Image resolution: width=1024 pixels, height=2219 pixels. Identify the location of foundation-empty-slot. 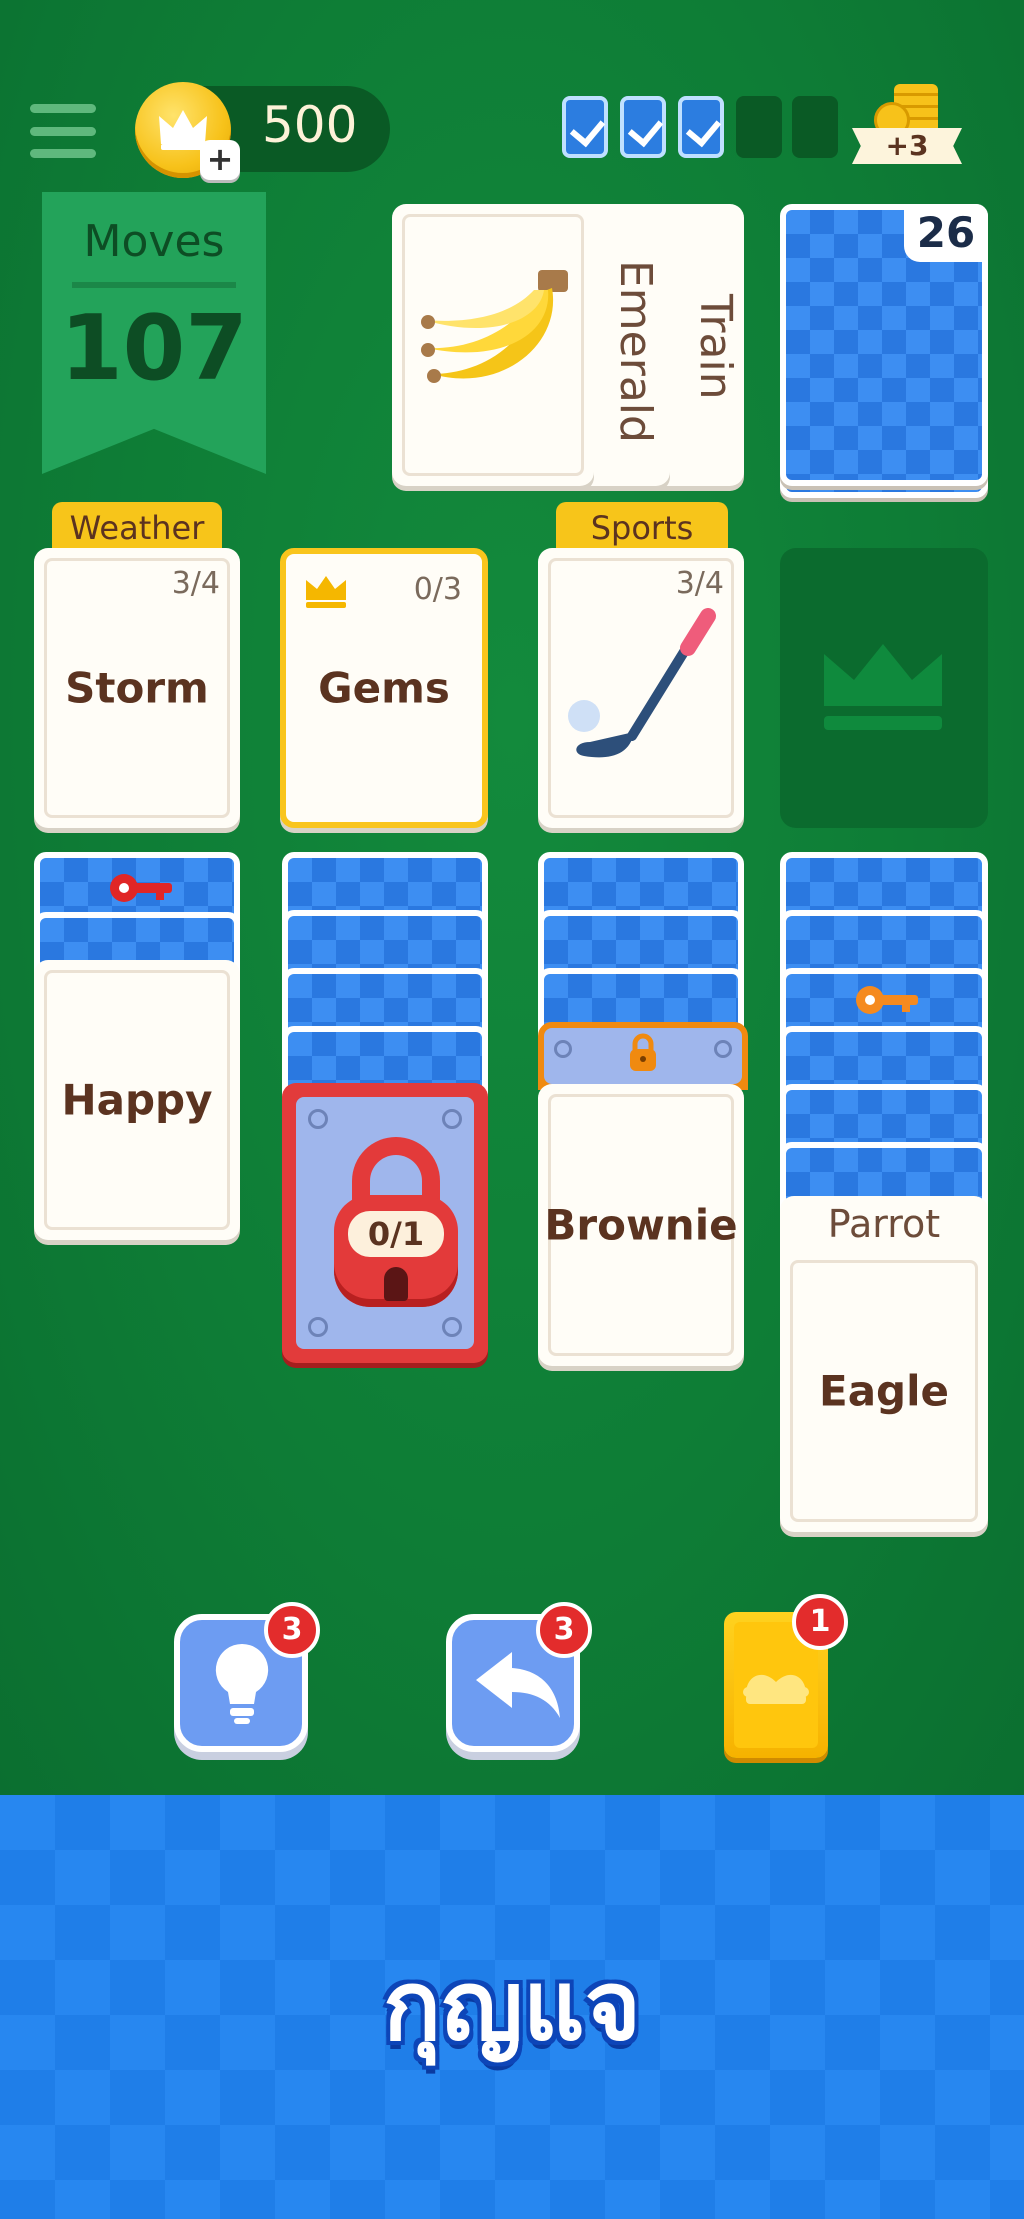
(884, 688).